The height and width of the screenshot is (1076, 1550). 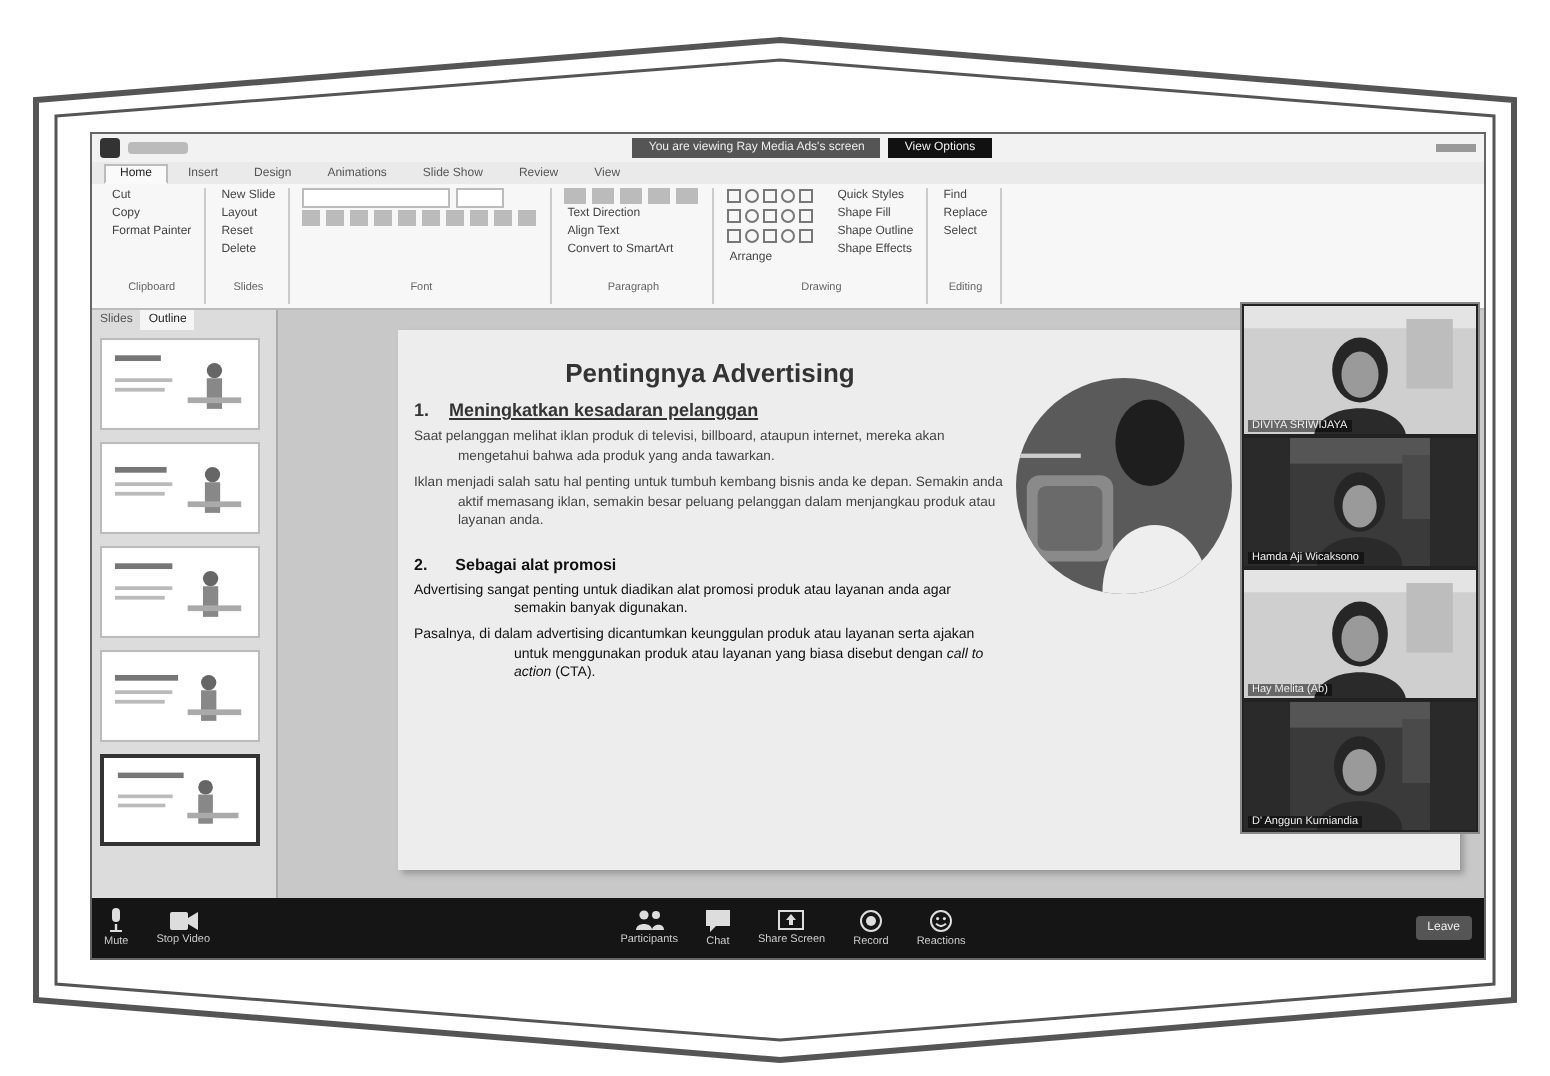 I want to click on list-number: 1., so click(x=422, y=410).